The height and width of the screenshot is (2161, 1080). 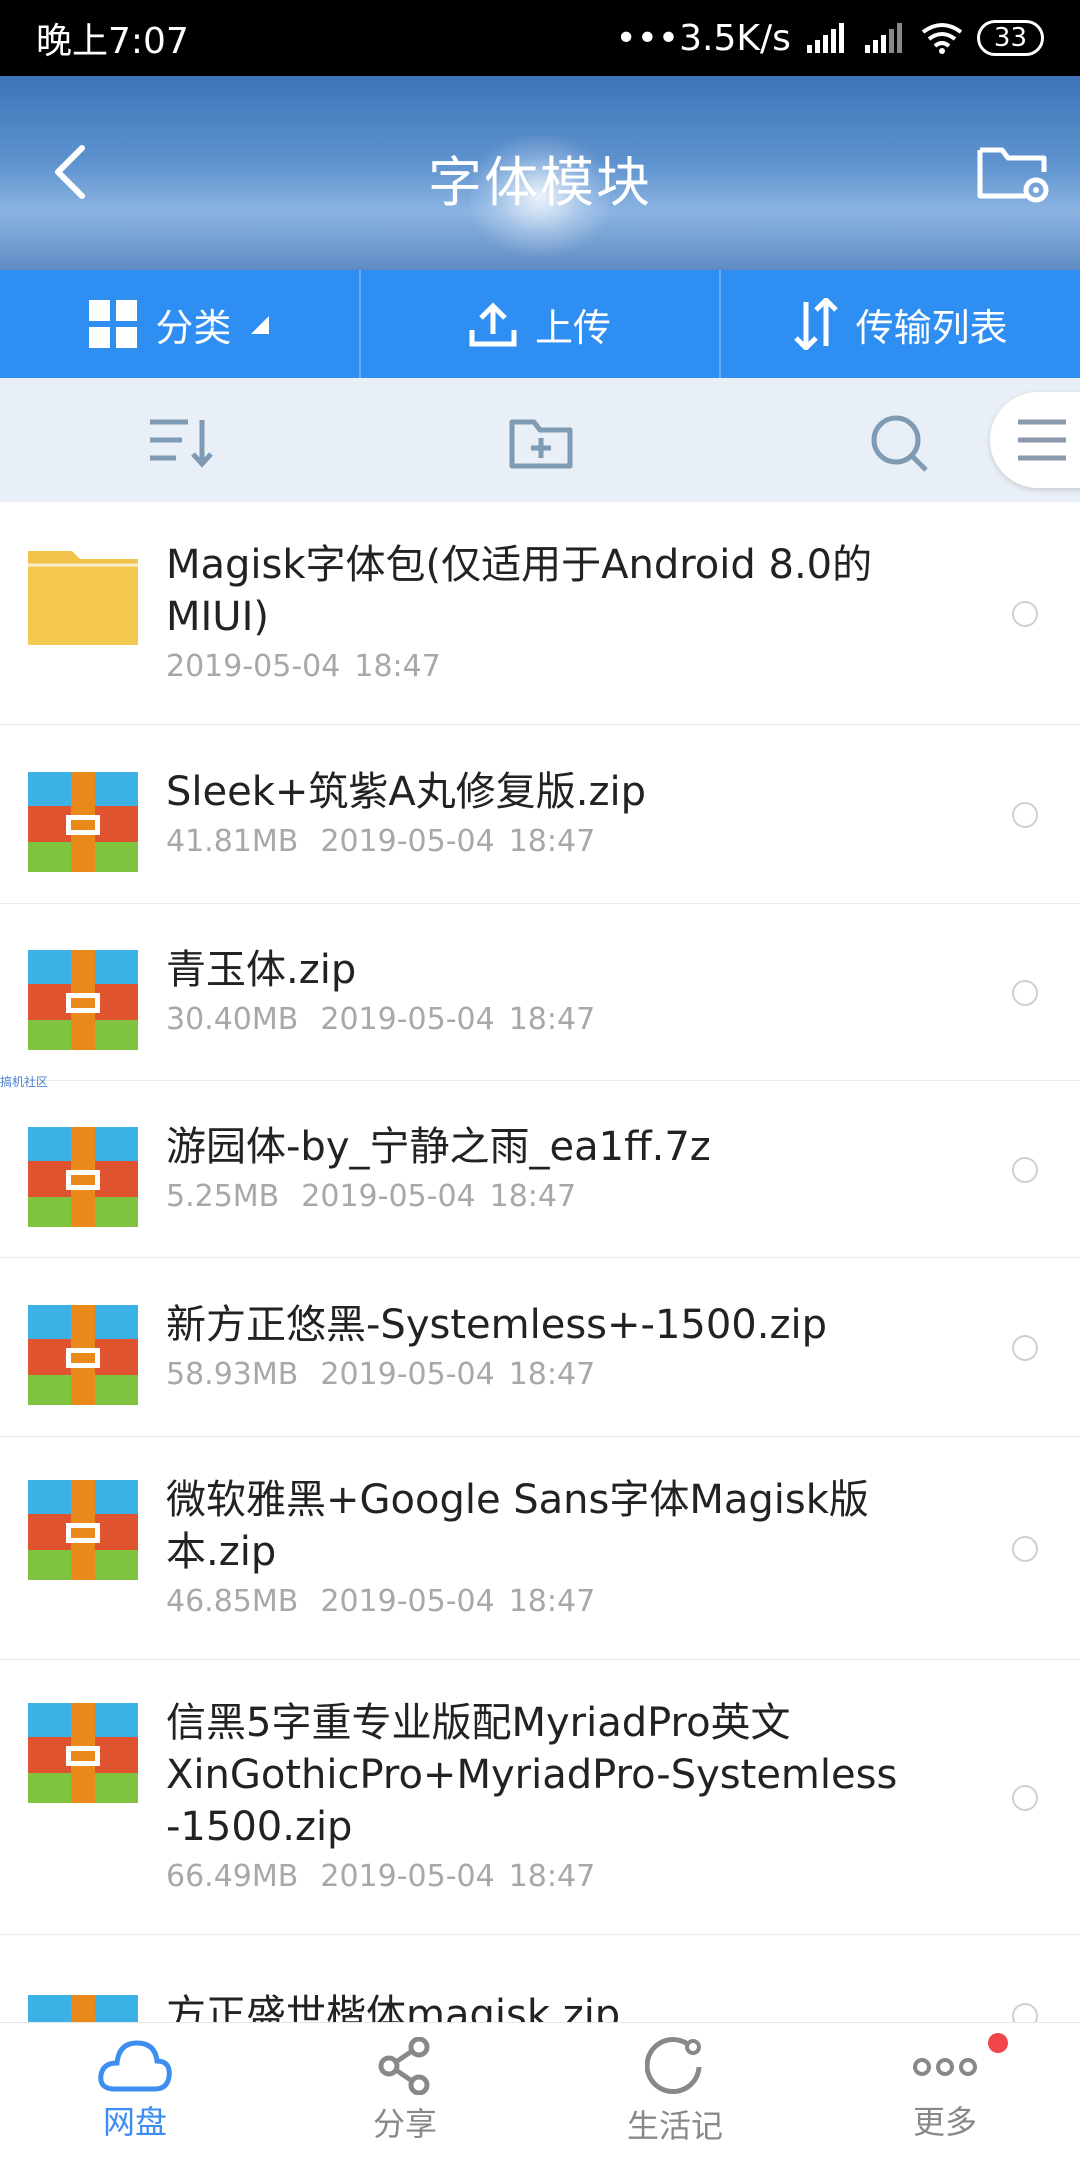 What do you see at coordinates (404, 2124) in the screenshot?
I see `nav-label-share: 分享` at bounding box center [404, 2124].